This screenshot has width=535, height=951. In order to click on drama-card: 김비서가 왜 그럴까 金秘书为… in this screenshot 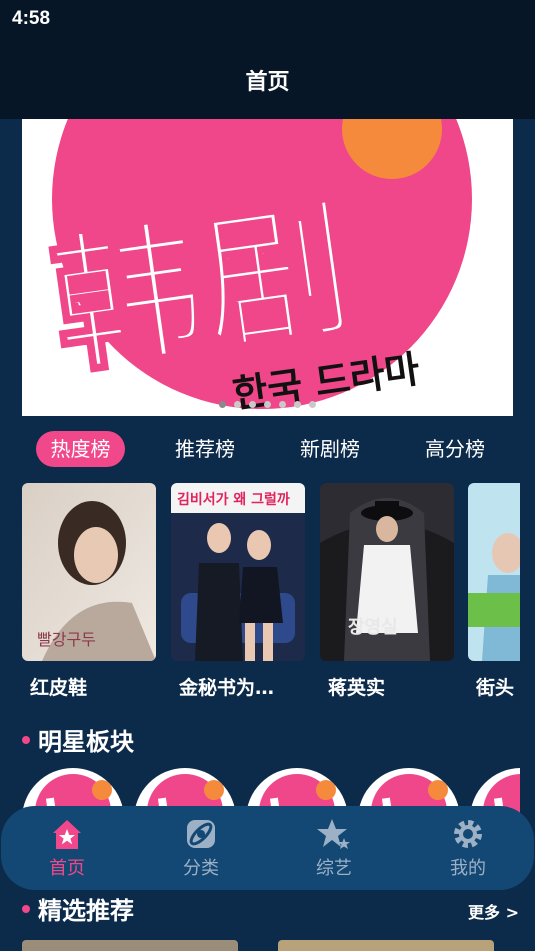, I will do `click(238, 591)`.